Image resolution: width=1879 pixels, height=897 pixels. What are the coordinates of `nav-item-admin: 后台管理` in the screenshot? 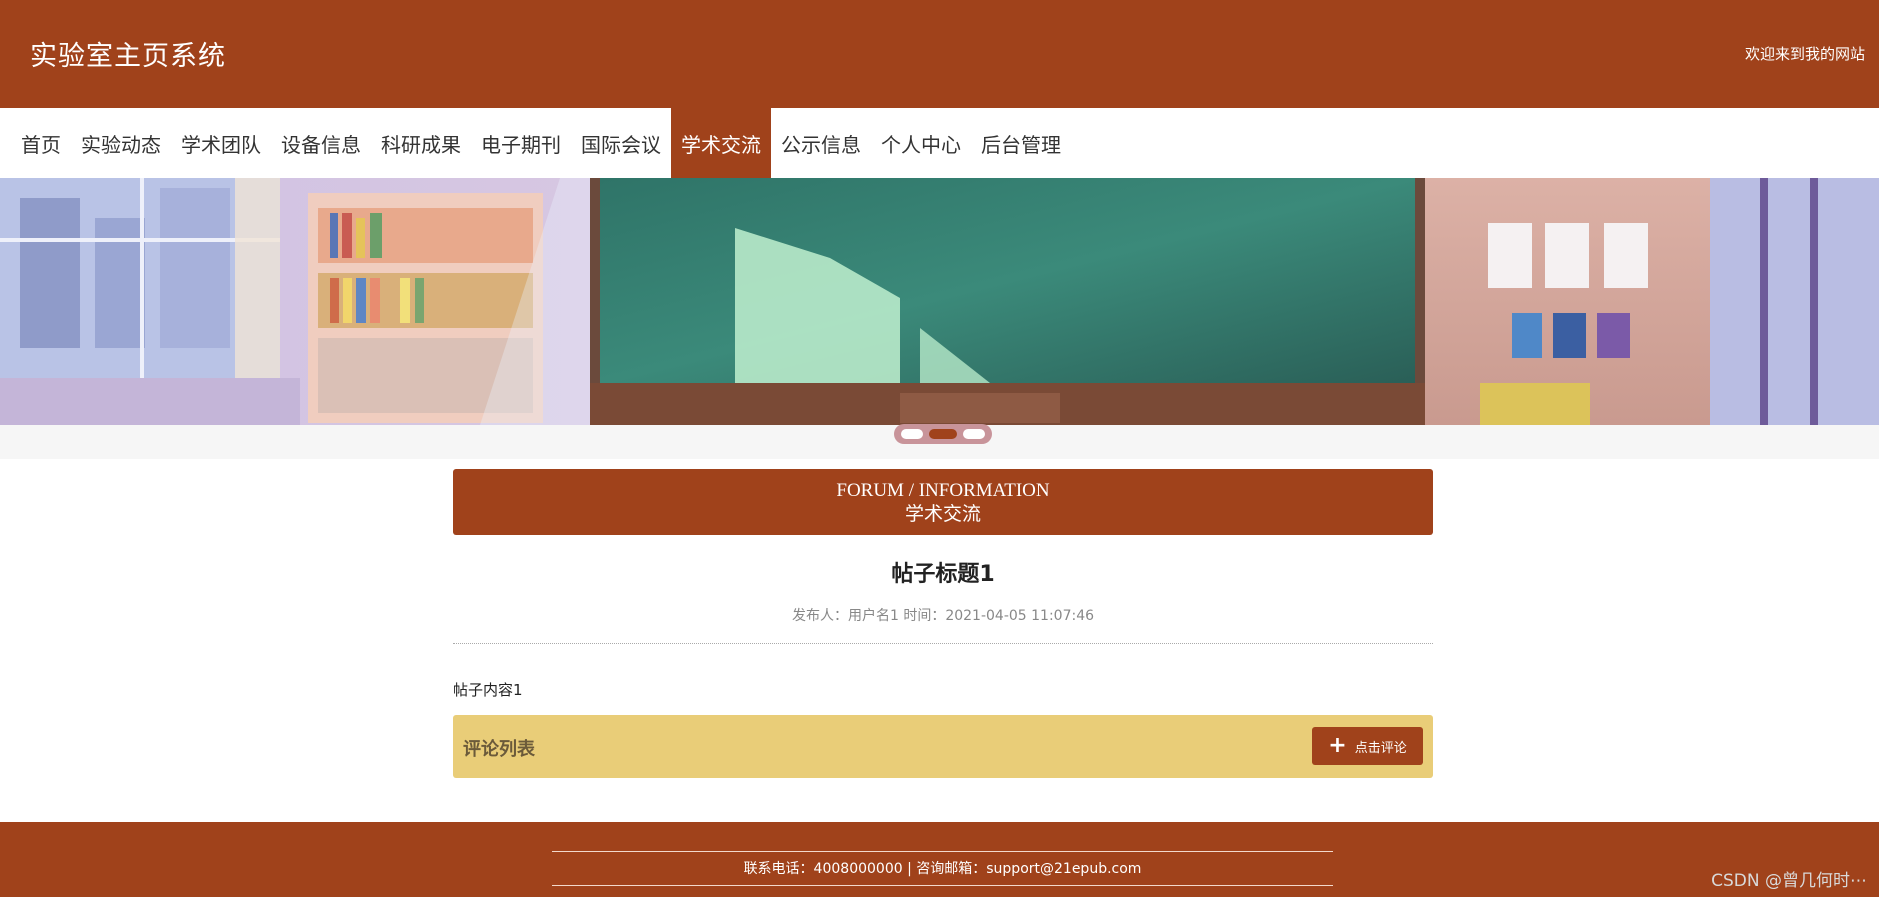 It's located at (1021, 143).